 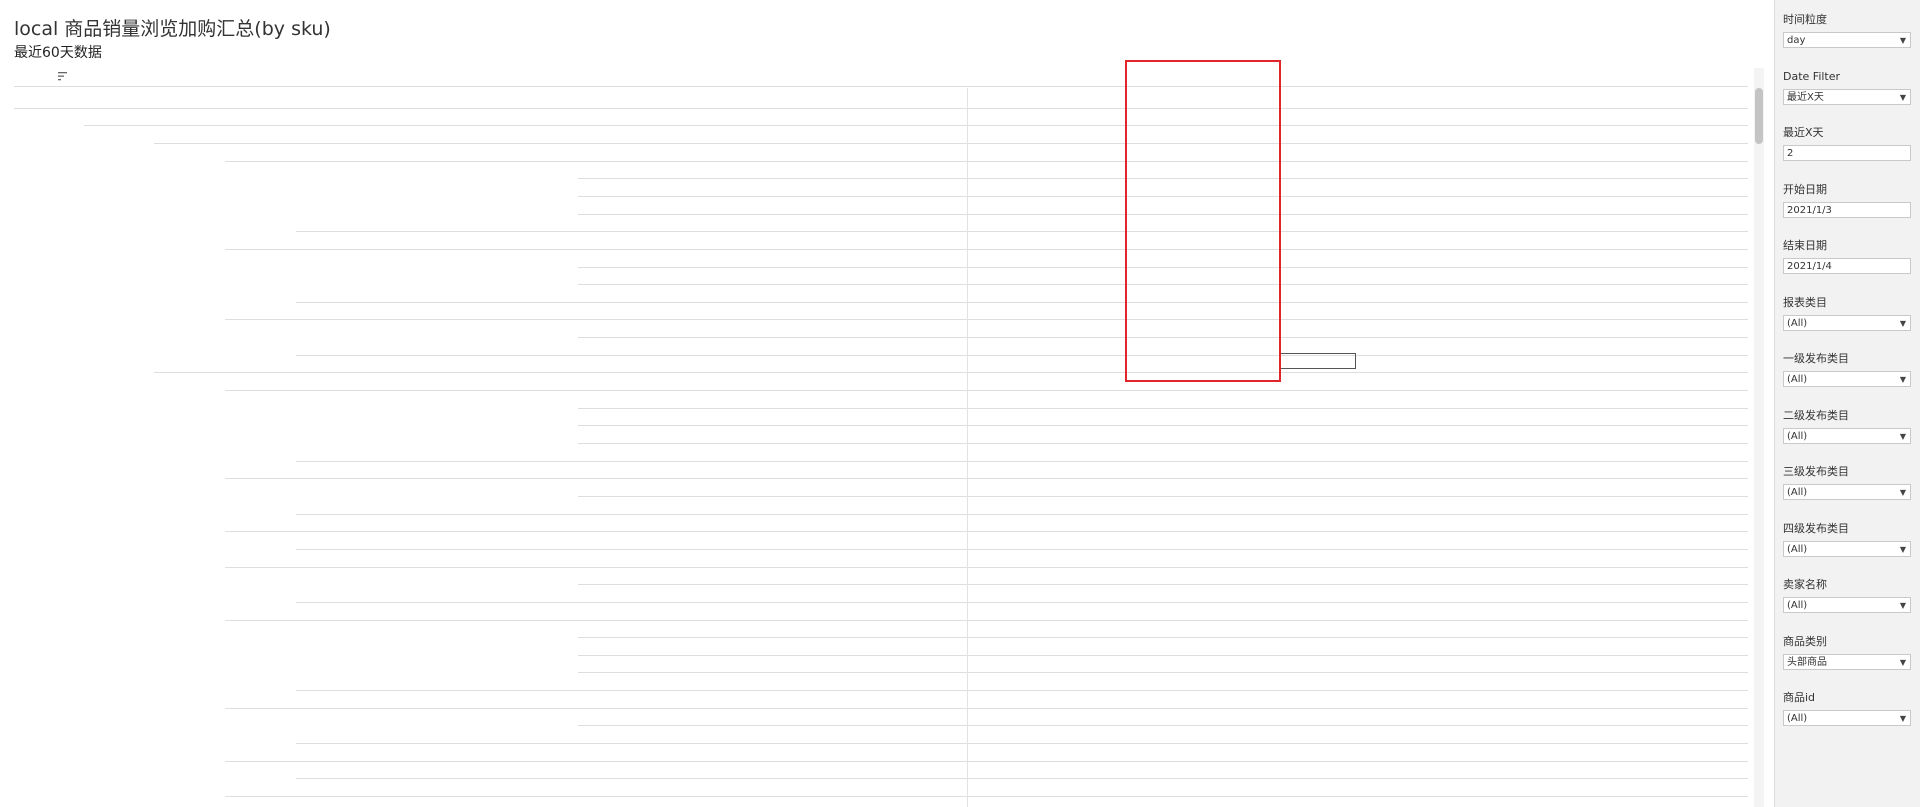 What do you see at coordinates (510, 770) in the screenshot?
I see `product-link` at bounding box center [510, 770].